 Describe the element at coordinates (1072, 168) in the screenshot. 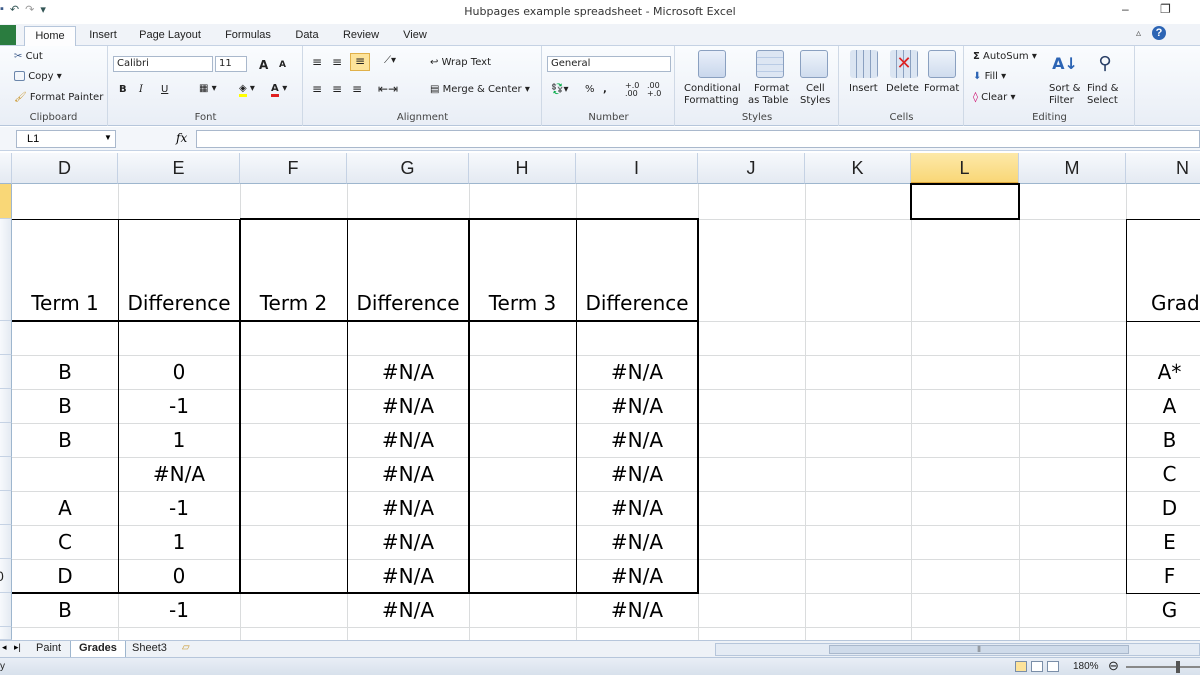

I see `column-header-m: M` at that location.